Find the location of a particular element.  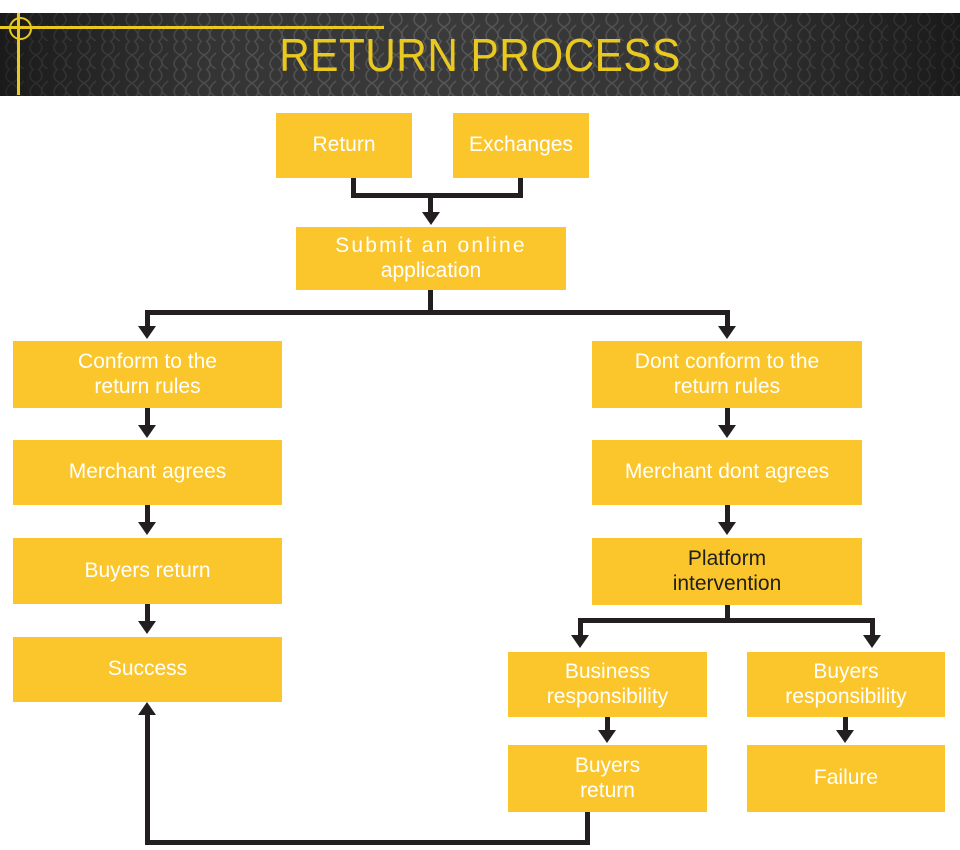

node-success-label: Success is located at coordinates (147, 669).